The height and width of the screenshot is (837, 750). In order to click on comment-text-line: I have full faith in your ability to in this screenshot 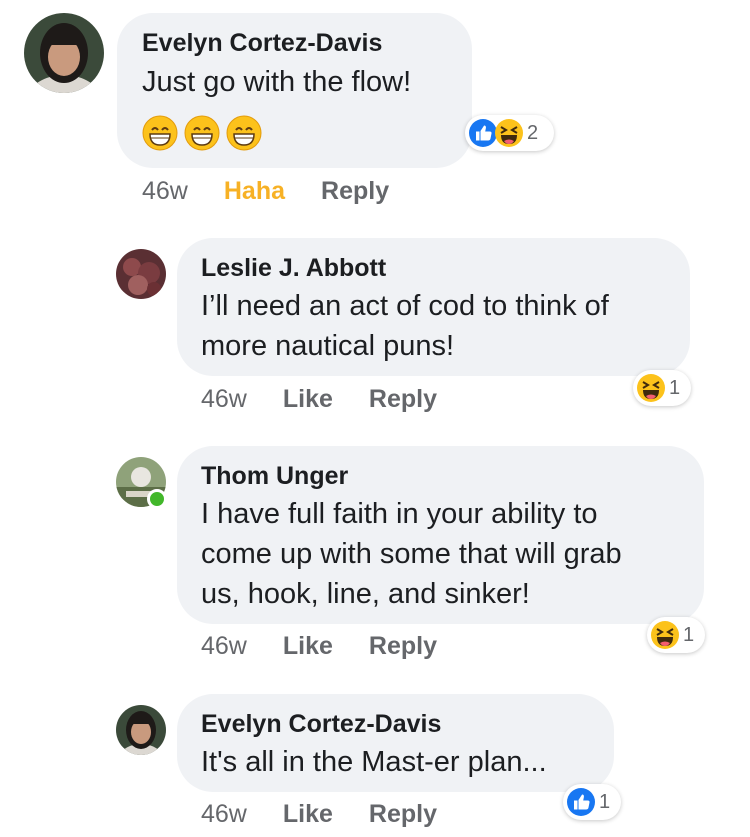, I will do `click(399, 514)`.